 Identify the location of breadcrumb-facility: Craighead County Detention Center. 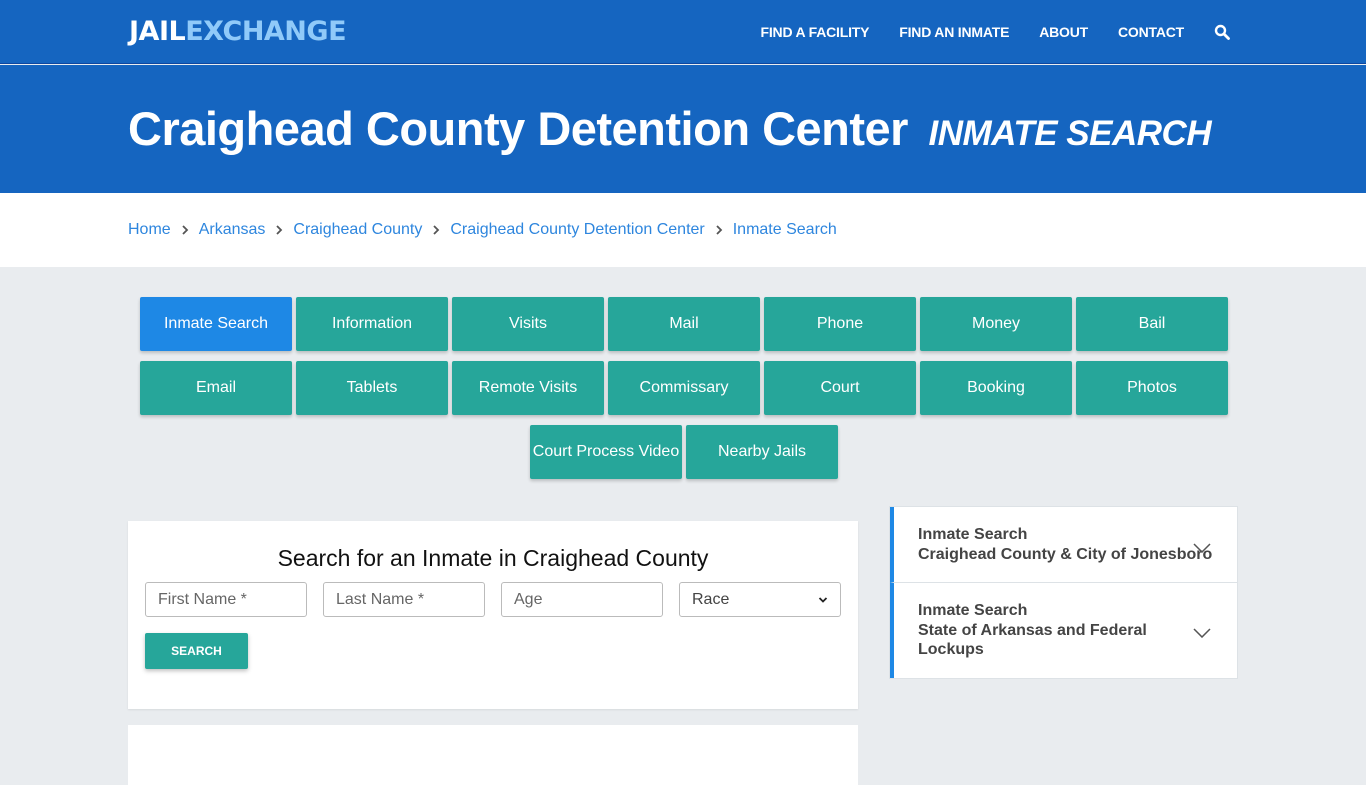
(577, 230).